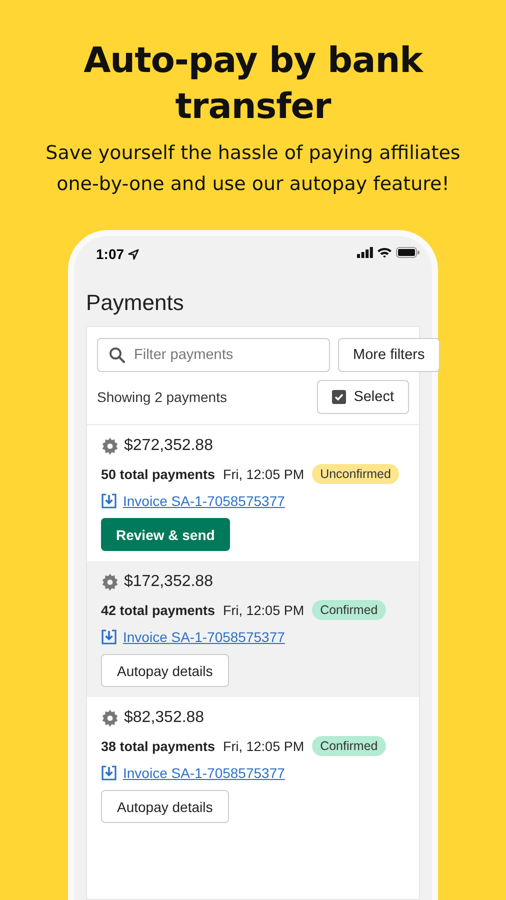 The height and width of the screenshot is (900, 506). Describe the element at coordinates (362, 397) in the screenshot. I see `select-button: Select` at that location.